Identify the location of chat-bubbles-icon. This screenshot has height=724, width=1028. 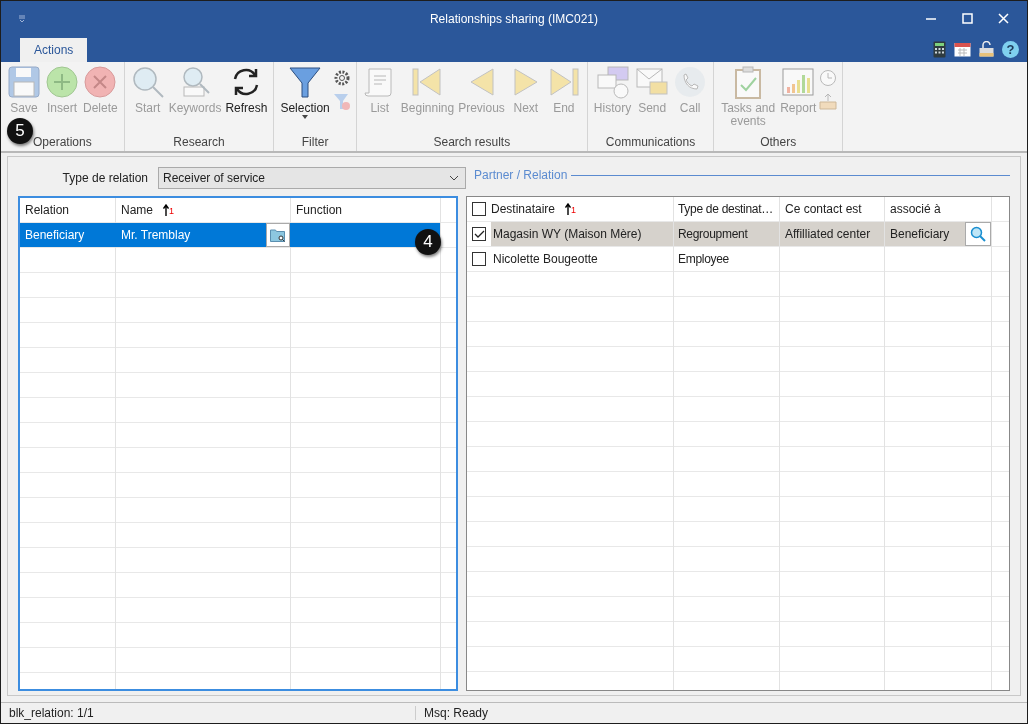
(612, 82).